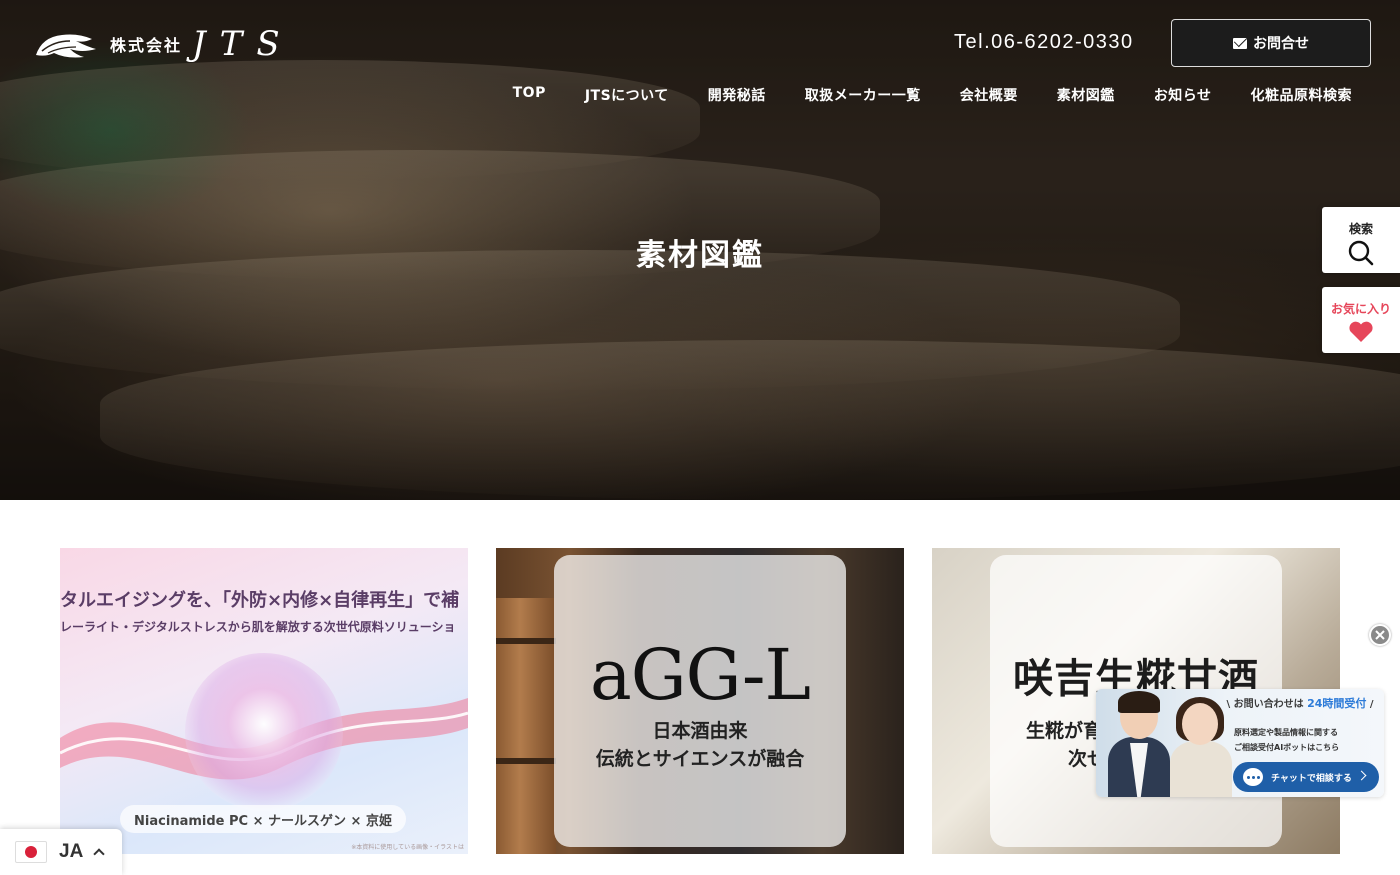 The image size is (1400, 875). Describe the element at coordinates (146, 45) in the screenshot. I see `logo-company-type: 株式会社` at that location.